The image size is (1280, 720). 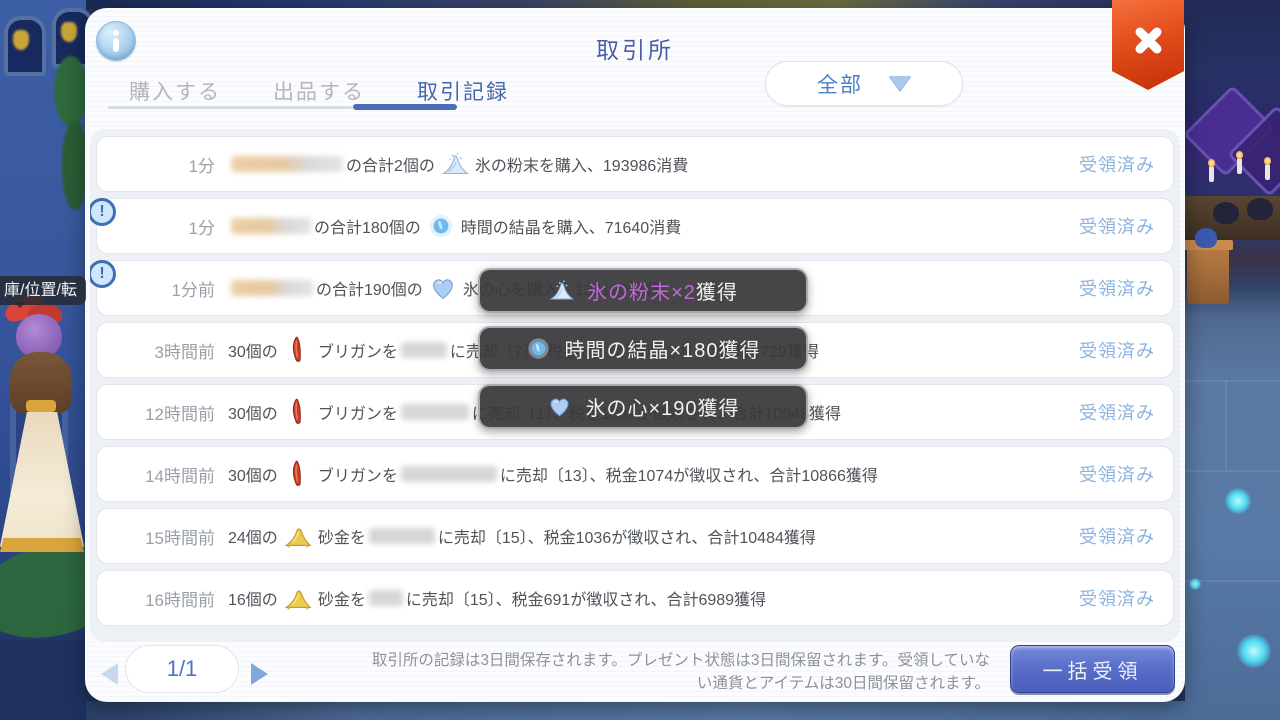 I want to click on reward-toast-stack: 氷の粉末×2獲得時間の結晶×180獲得 氷の心×190獲得, so click(x=643, y=348).